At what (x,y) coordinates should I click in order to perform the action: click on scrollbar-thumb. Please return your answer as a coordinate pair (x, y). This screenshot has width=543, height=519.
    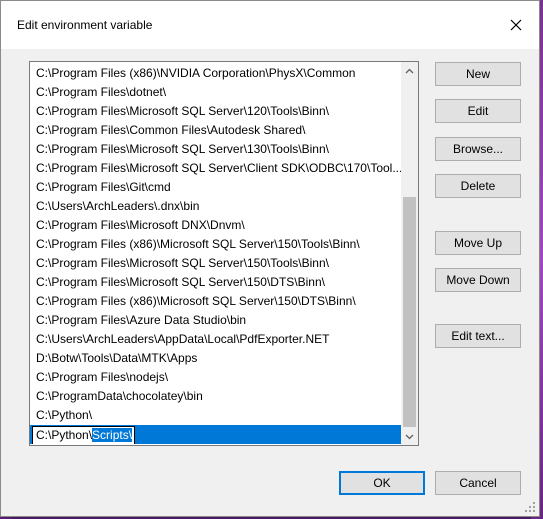
    Looking at the image, I should click on (409, 312).